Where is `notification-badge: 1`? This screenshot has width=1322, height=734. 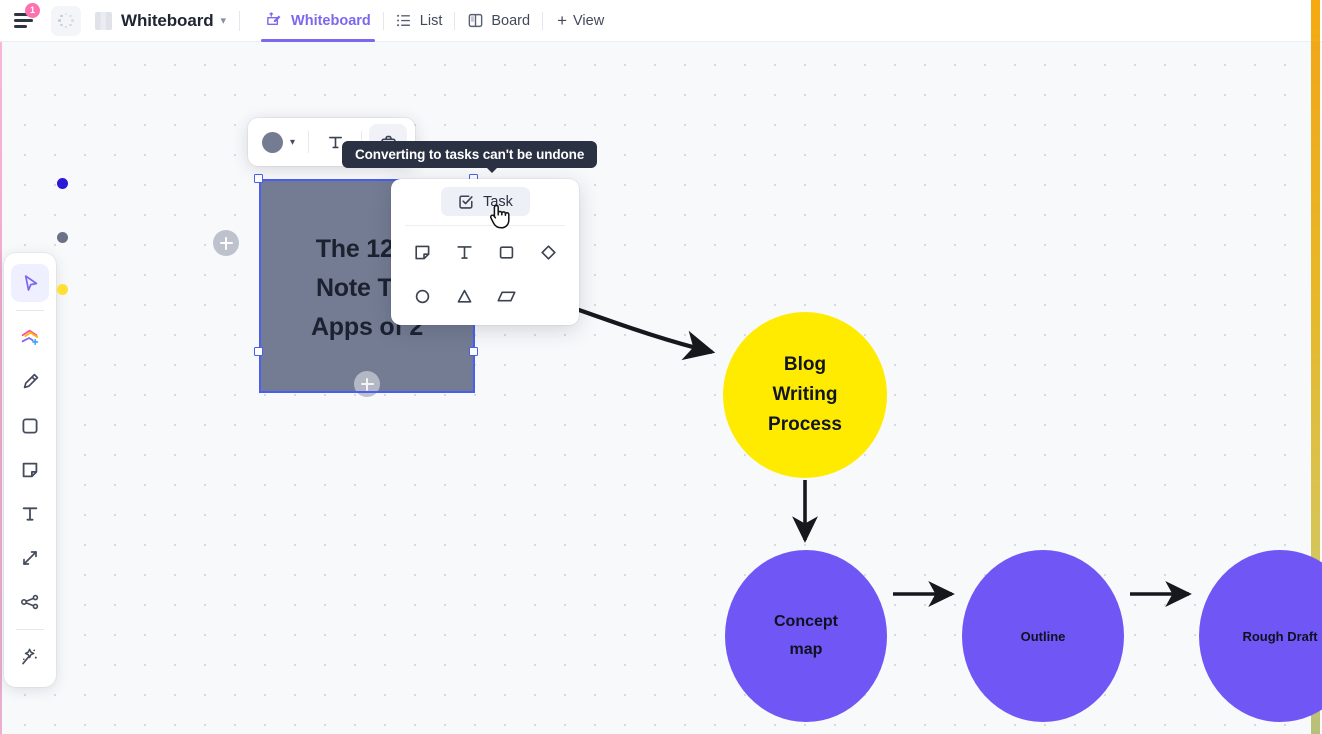 notification-badge: 1 is located at coordinates (32, 10).